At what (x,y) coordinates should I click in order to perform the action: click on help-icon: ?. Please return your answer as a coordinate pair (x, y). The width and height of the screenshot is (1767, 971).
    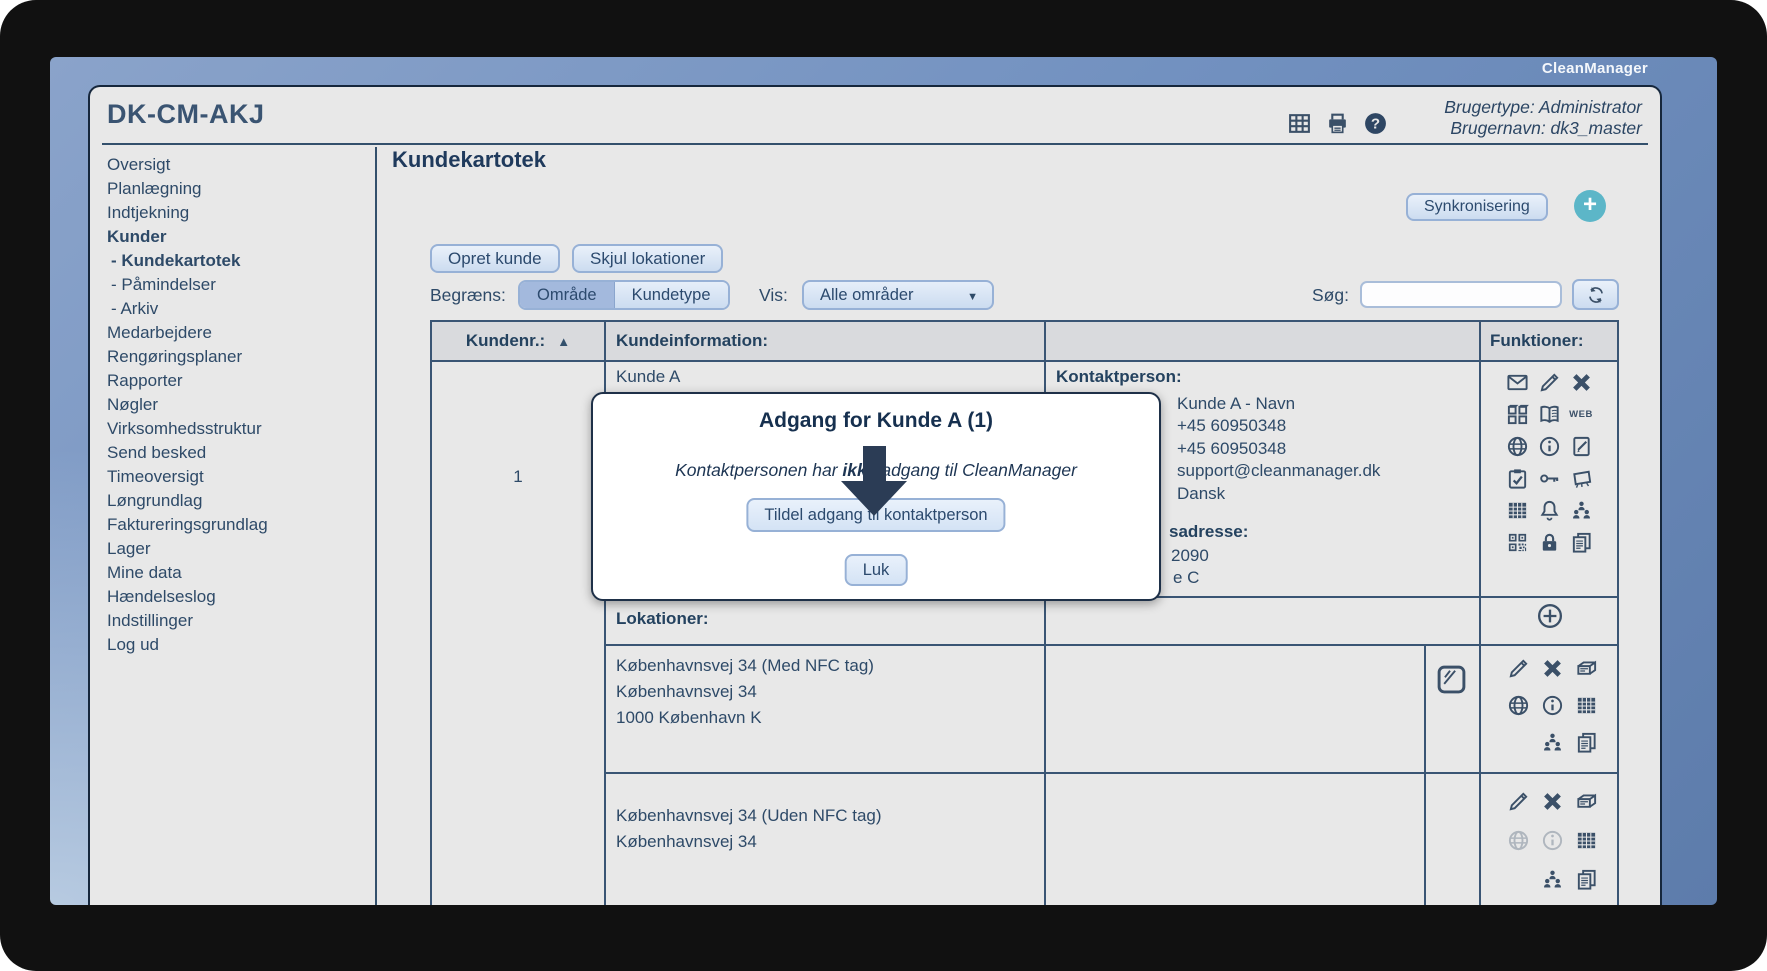
    Looking at the image, I should click on (1375, 123).